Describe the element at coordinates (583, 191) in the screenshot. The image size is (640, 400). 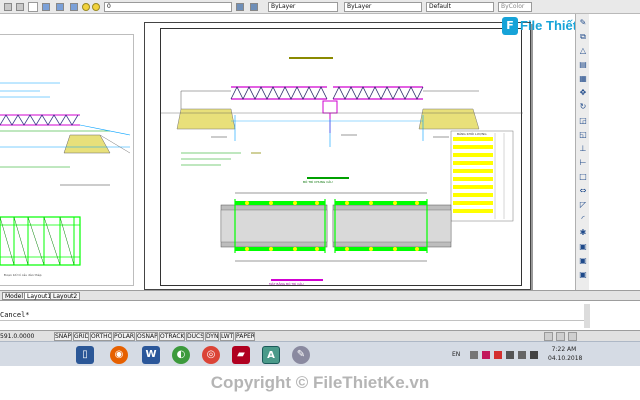
I see `join-icon: ⇔` at that location.